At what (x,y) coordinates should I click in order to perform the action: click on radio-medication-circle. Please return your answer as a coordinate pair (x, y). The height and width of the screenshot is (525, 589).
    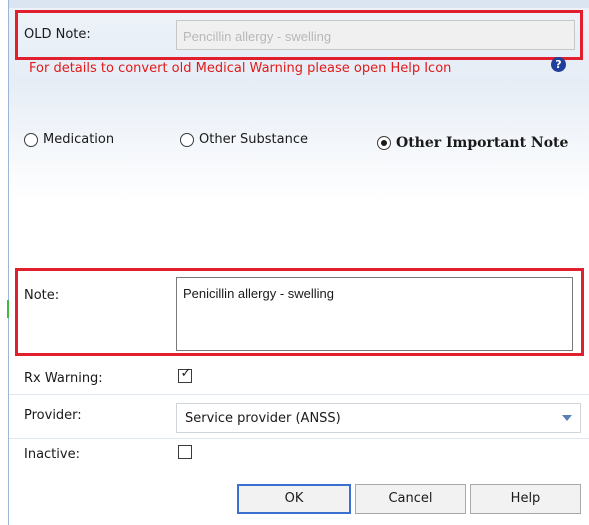
    Looking at the image, I should click on (31, 139).